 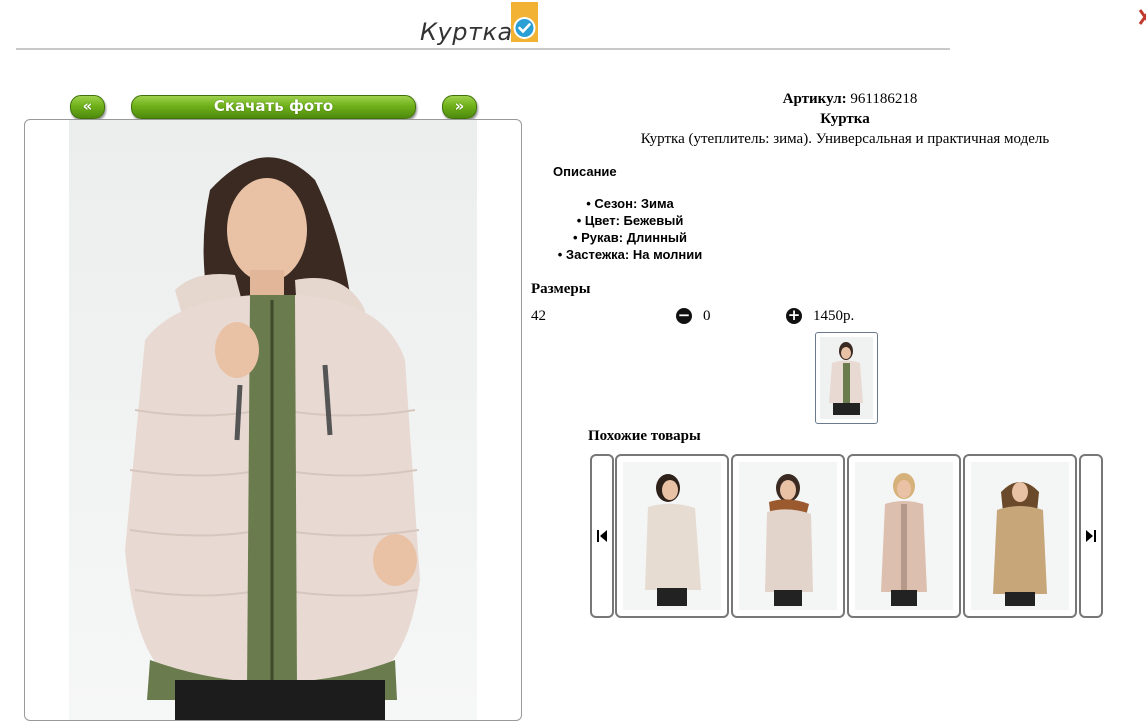 I want to click on thumbnail-image, so click(x=846, y=378).